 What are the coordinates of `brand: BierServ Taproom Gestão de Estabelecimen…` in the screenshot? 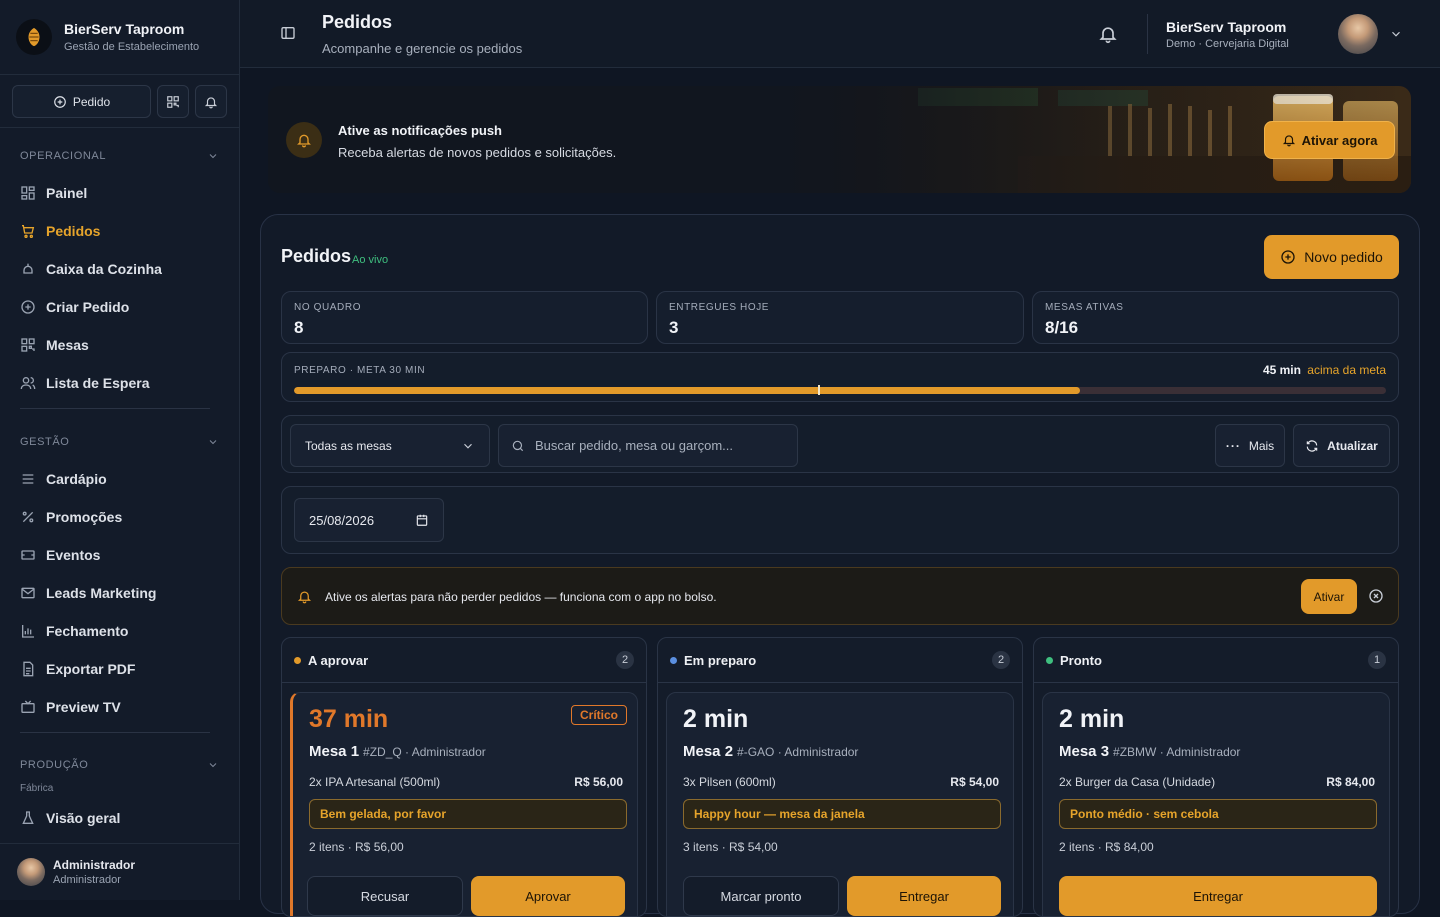 It's located at (119, 37).